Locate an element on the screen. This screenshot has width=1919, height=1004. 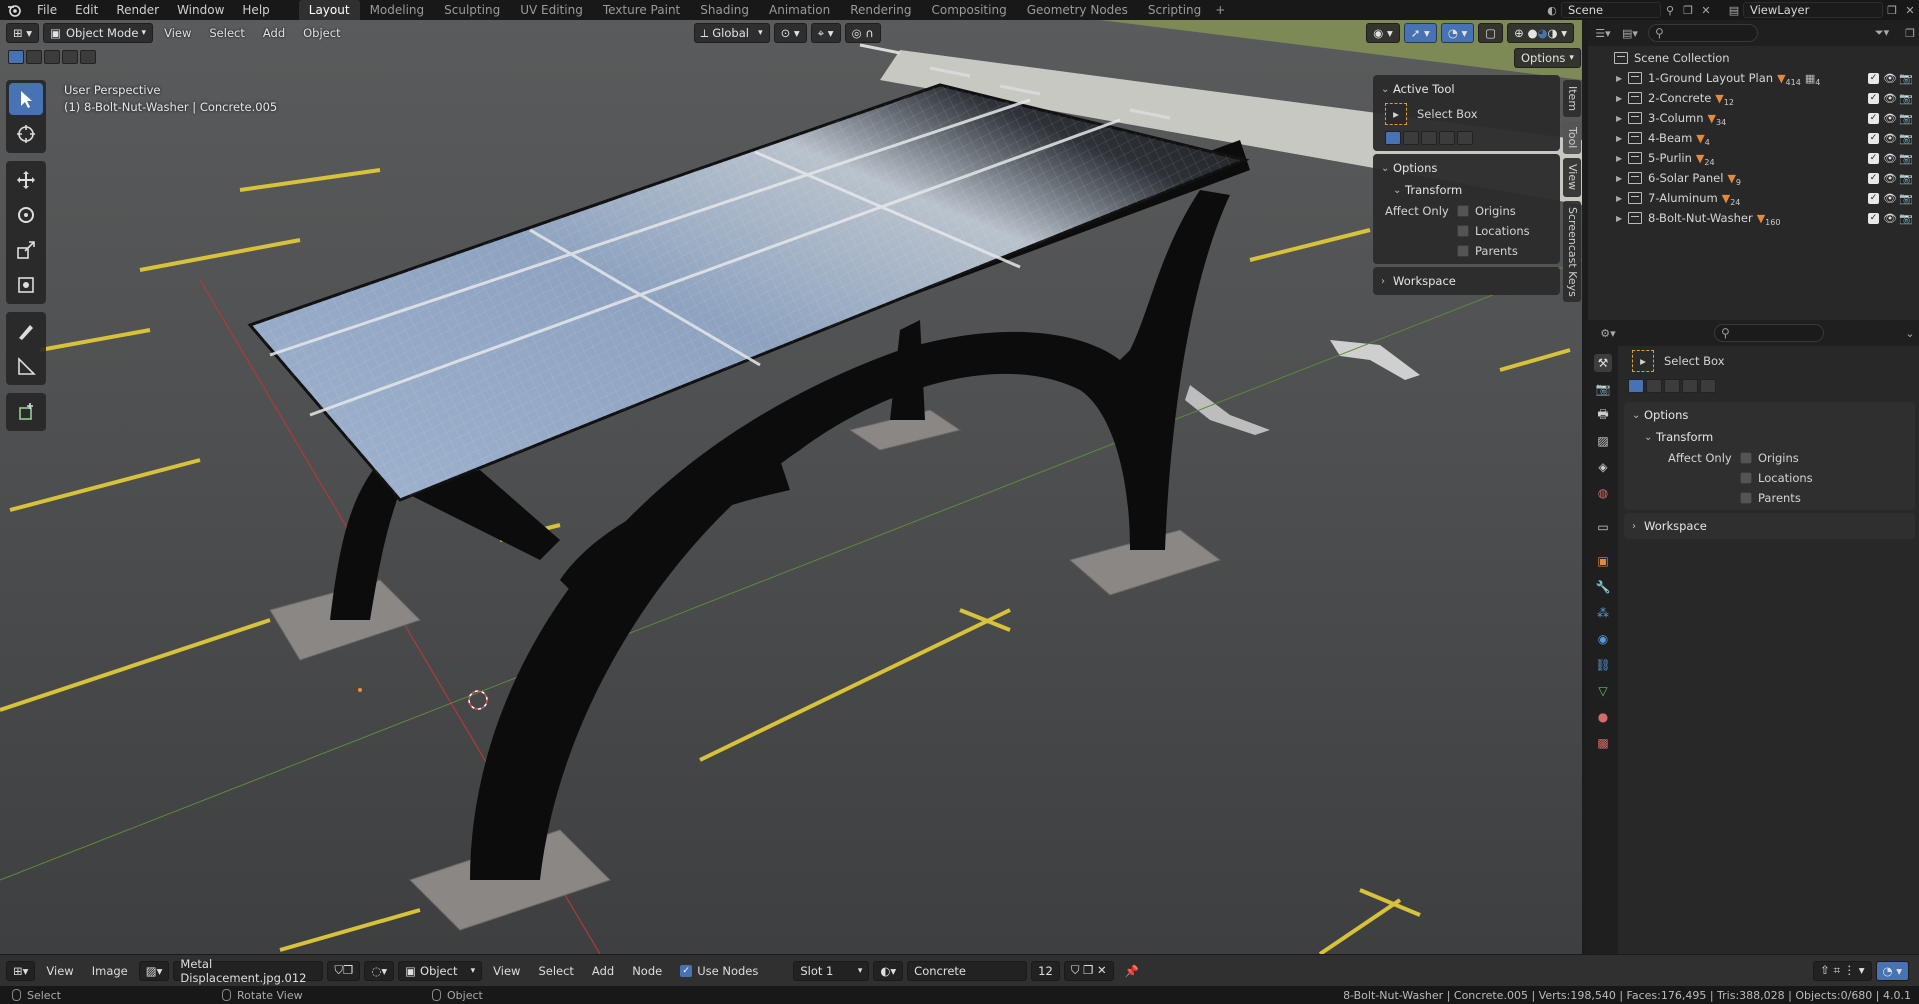
collection-row: ▶ 5-Purlin ▼ 24 ✓ 👁 📷 is located at coordinates (1753, 158).